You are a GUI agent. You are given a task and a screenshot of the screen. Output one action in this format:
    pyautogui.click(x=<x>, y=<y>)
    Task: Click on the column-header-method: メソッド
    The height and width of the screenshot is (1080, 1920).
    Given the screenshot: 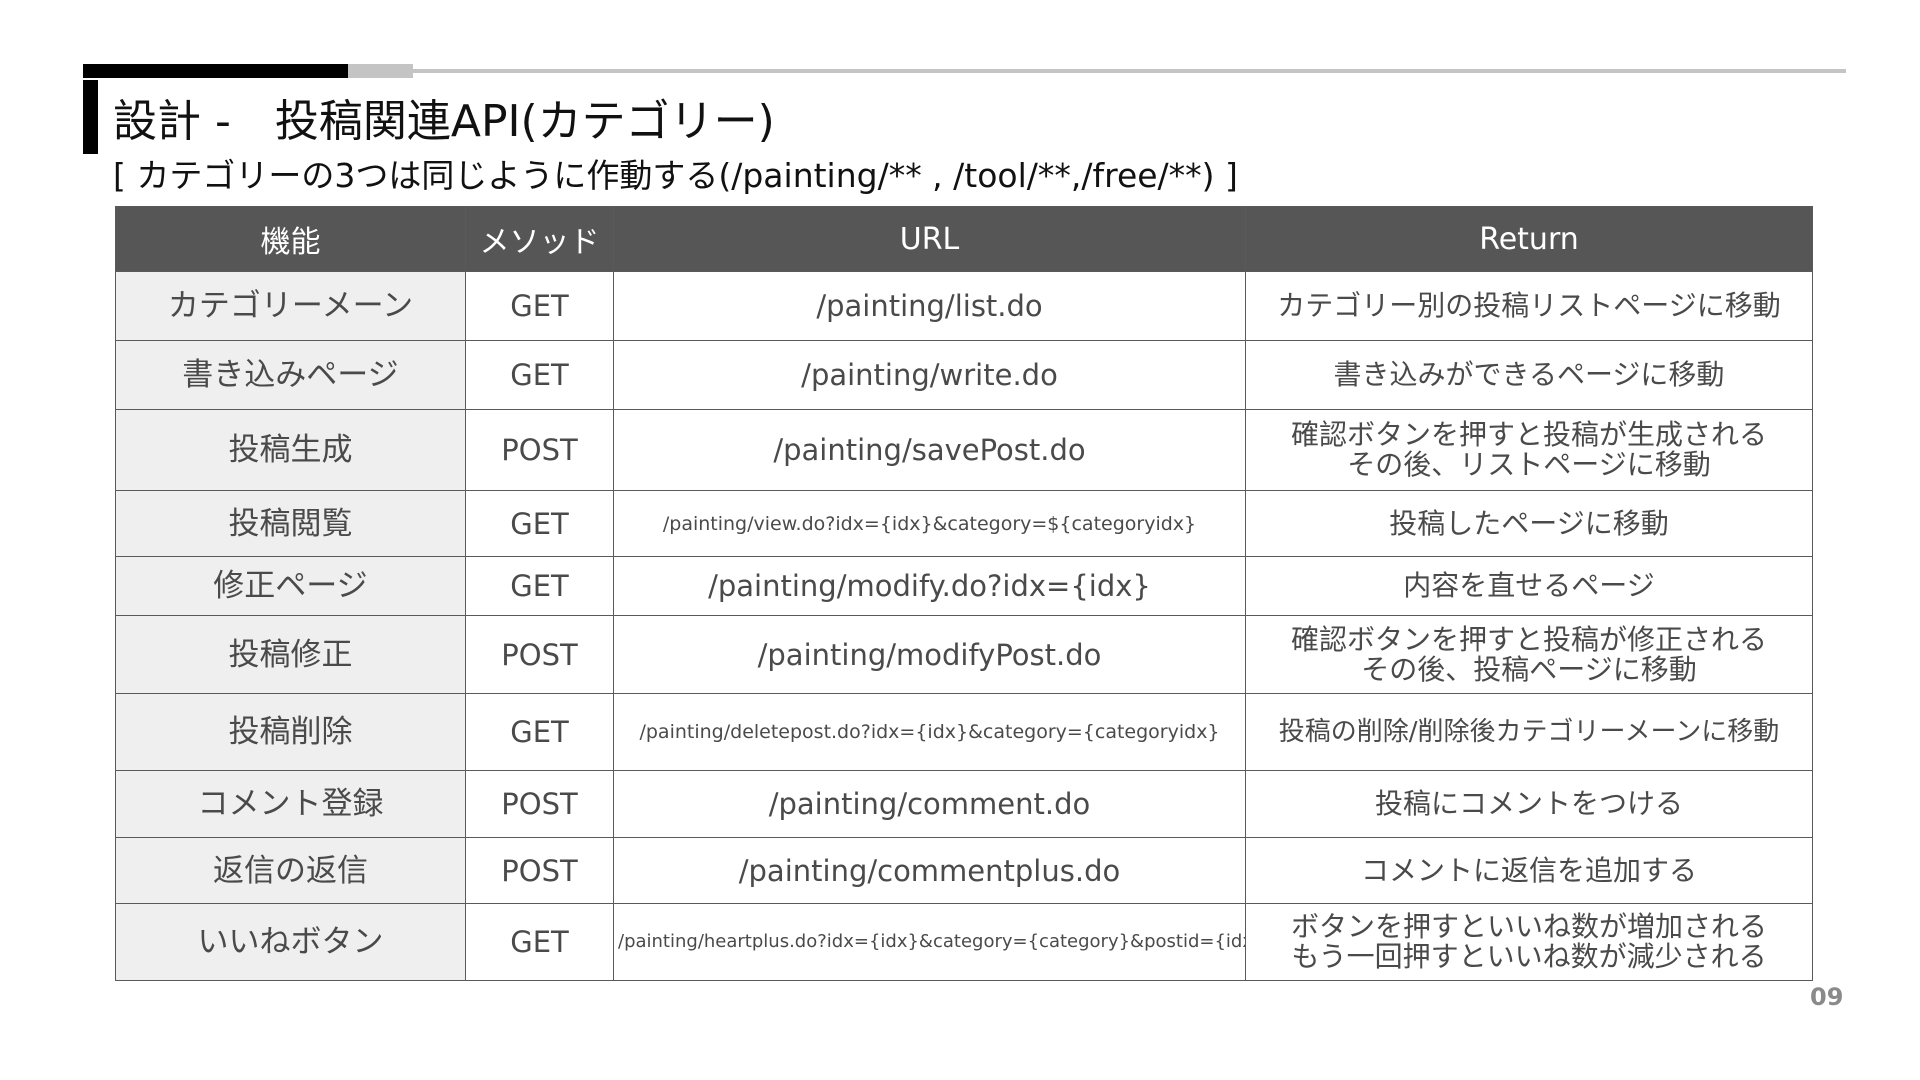 What is the action you would take?
    pyautogui.click(x=539, y=239)
    